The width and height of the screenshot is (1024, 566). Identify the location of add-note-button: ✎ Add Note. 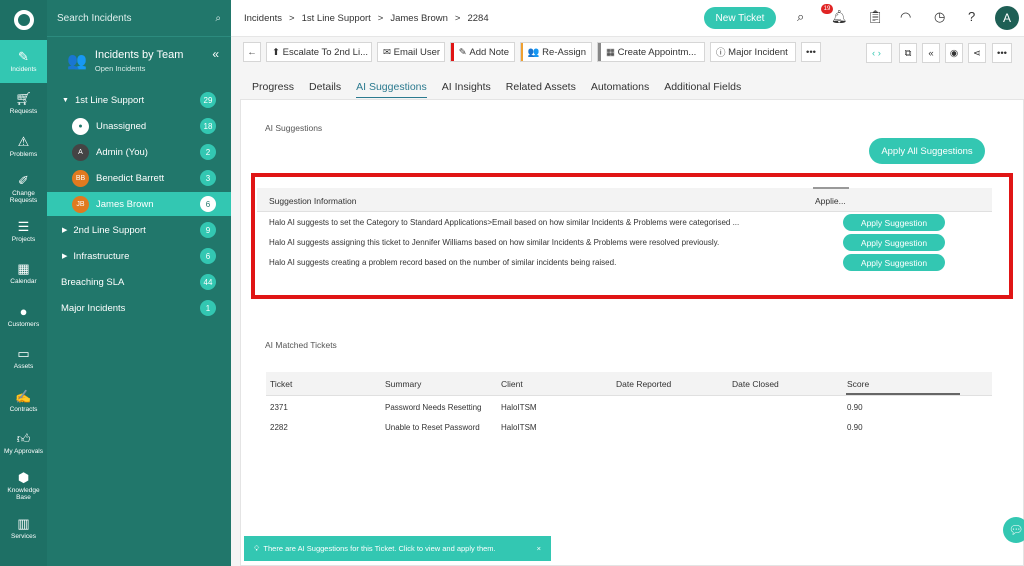
(482, 52).